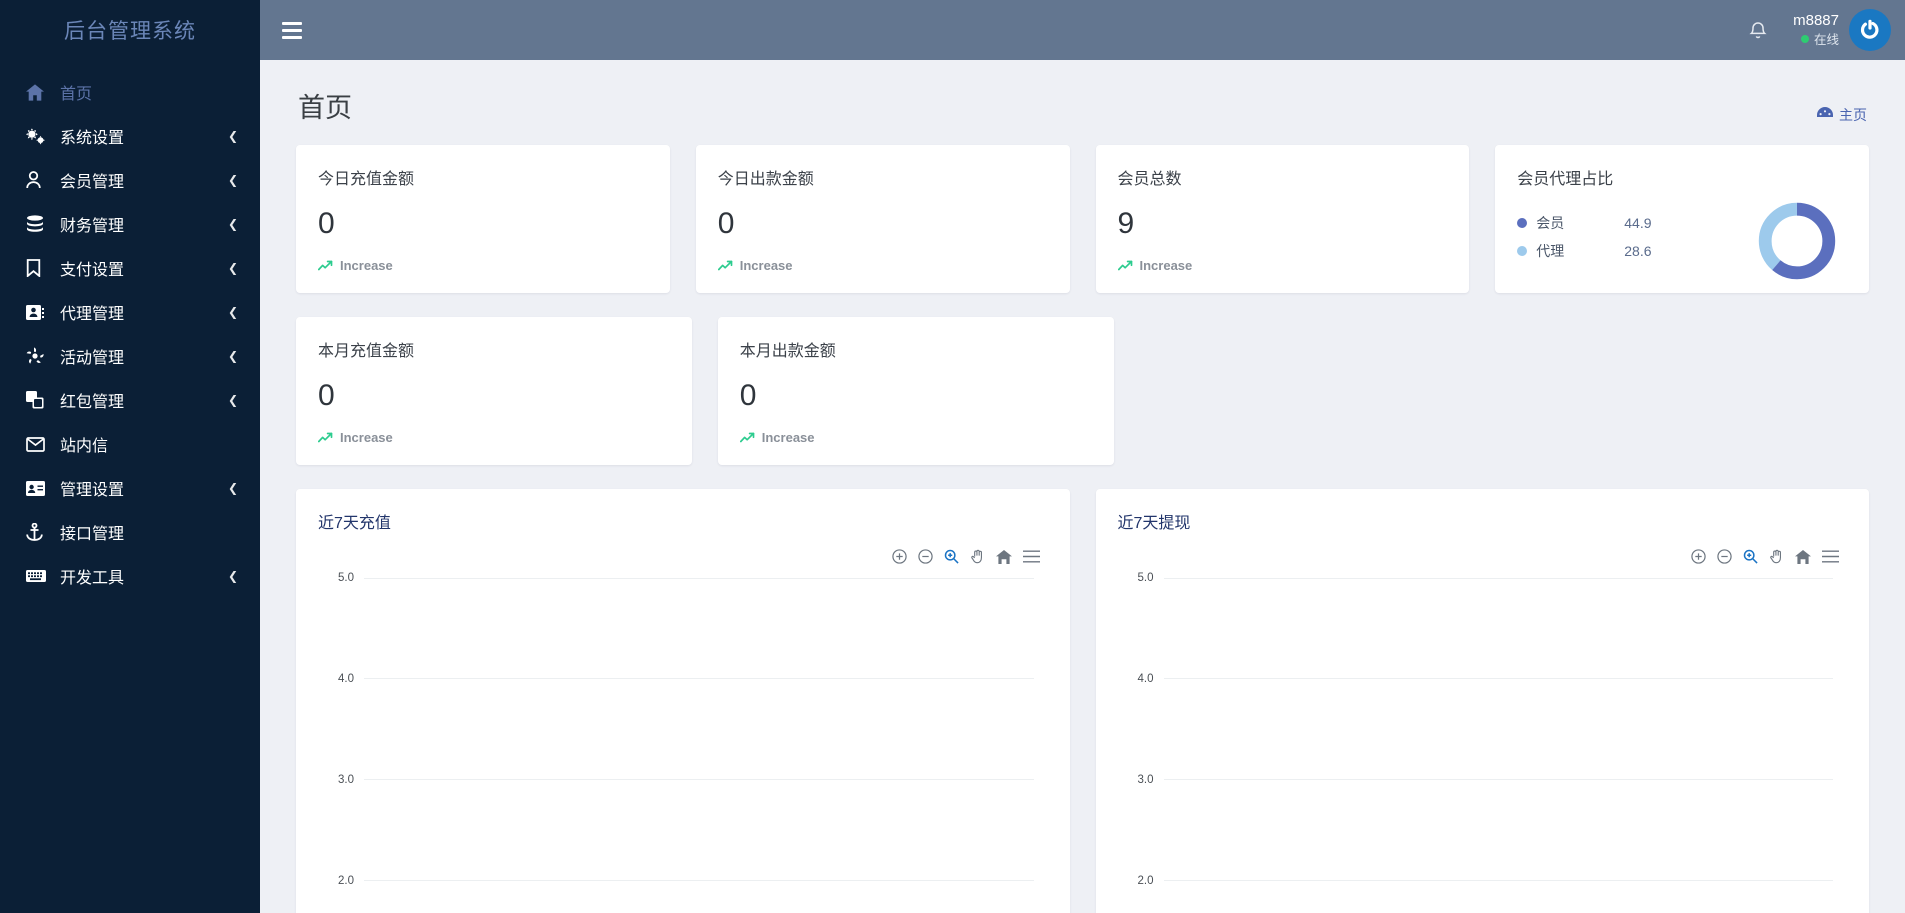 This screenshot has width=1905, height=913. What do you see at coordinates (92, 182) in the screenshot?
I see `sidebar-item-label: 会员管理` at bounding box center [92, 182].